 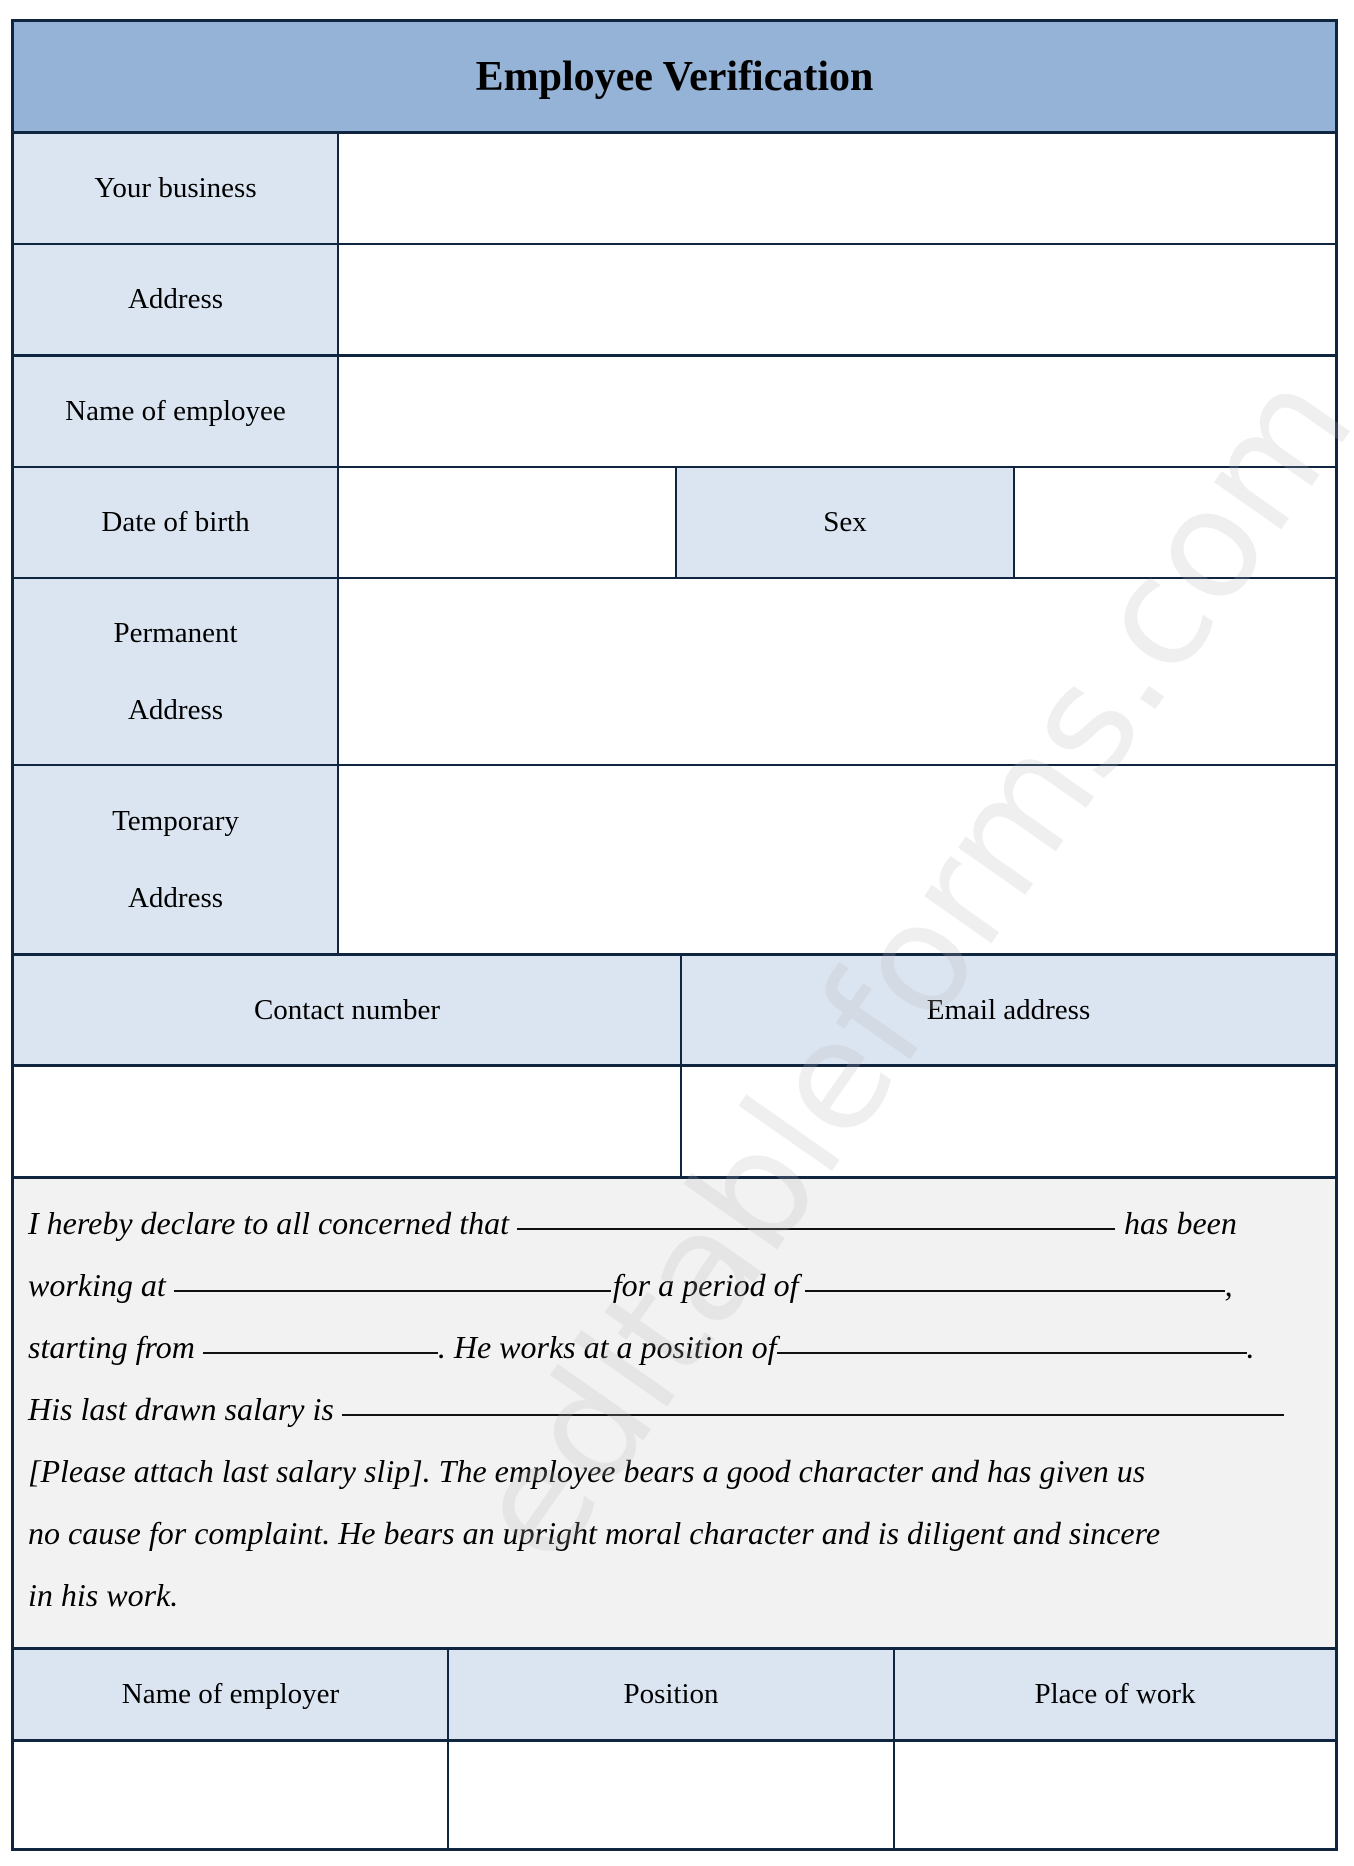 I want to click on declaration-text: has been, so click(x=1180, y=1223).